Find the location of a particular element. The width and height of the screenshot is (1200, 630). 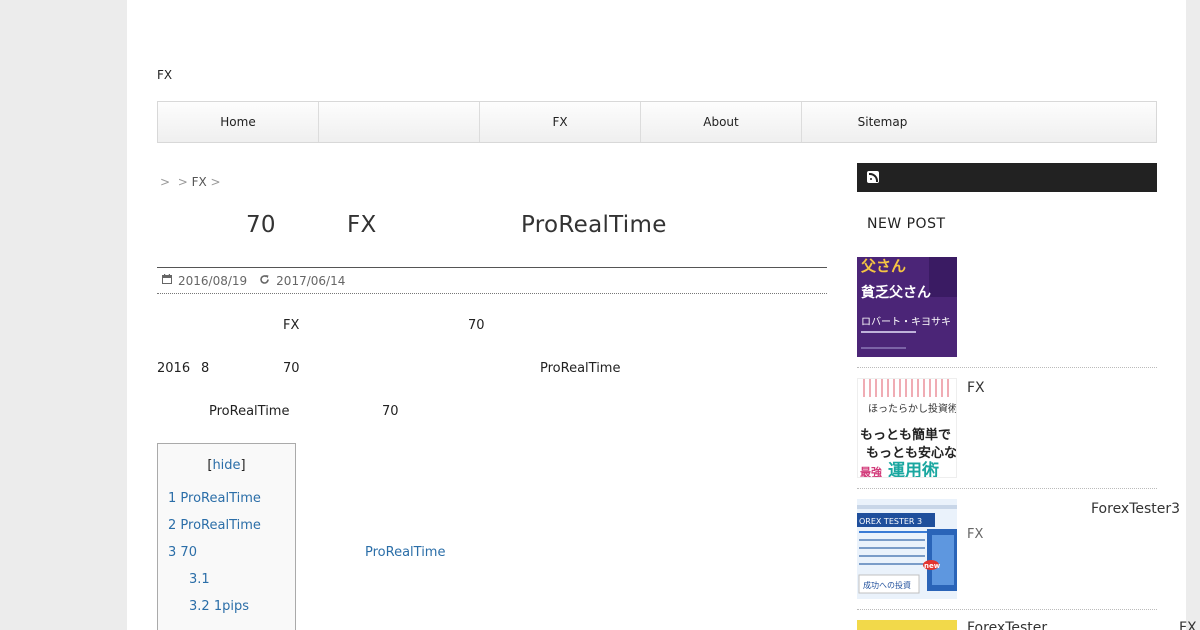

toc-bracket: ] is located at coordinates (243, 465).